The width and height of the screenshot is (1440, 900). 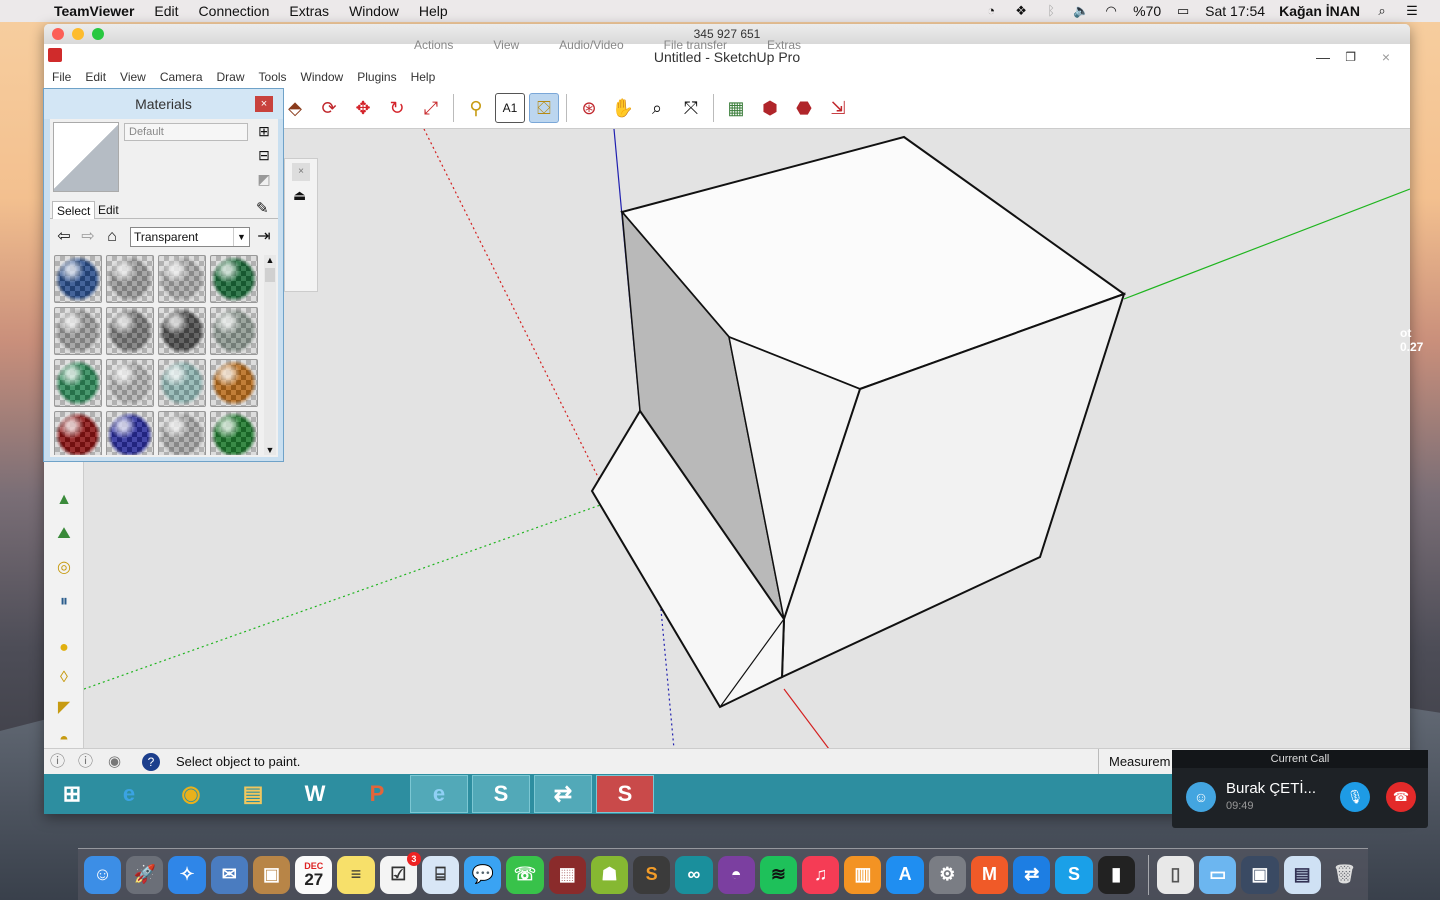 I want to click on chevron-down-icon: ▼, so click(x=241, y=237).